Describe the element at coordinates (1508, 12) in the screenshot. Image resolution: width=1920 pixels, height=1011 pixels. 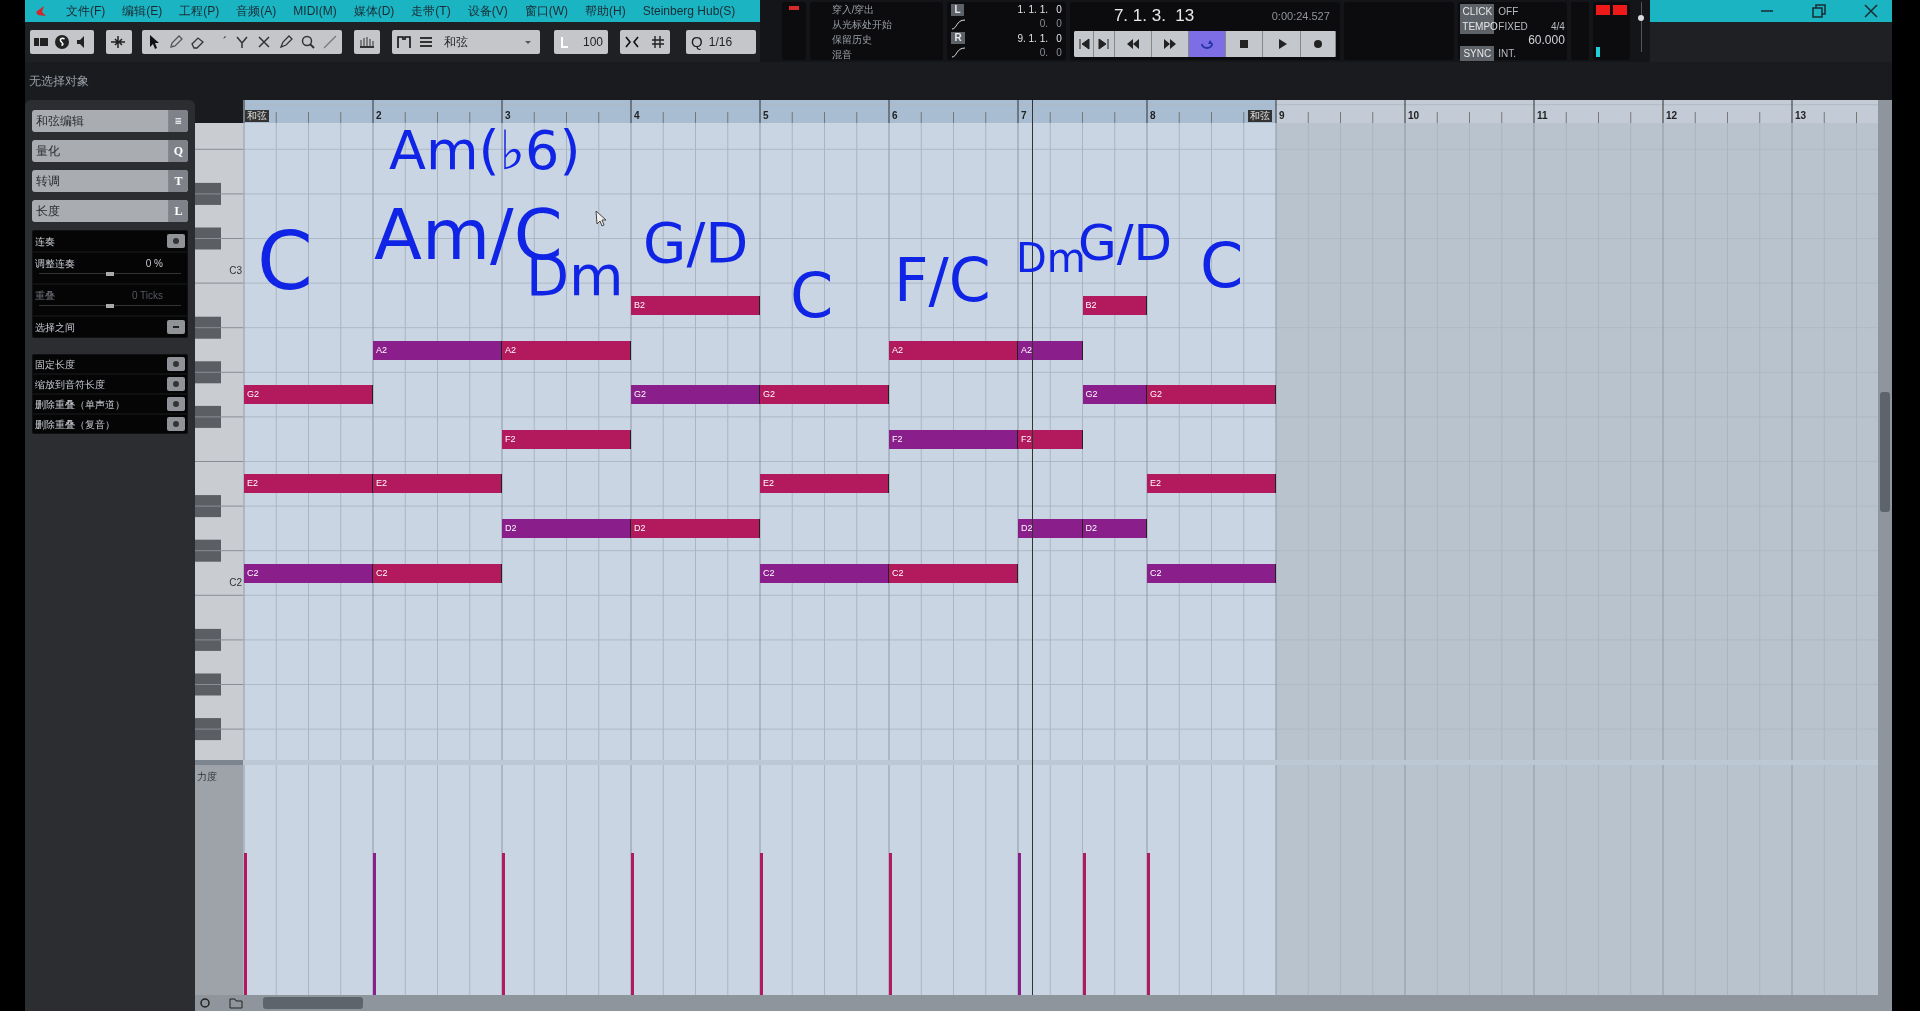
I see `click-value: OFF` at that location.